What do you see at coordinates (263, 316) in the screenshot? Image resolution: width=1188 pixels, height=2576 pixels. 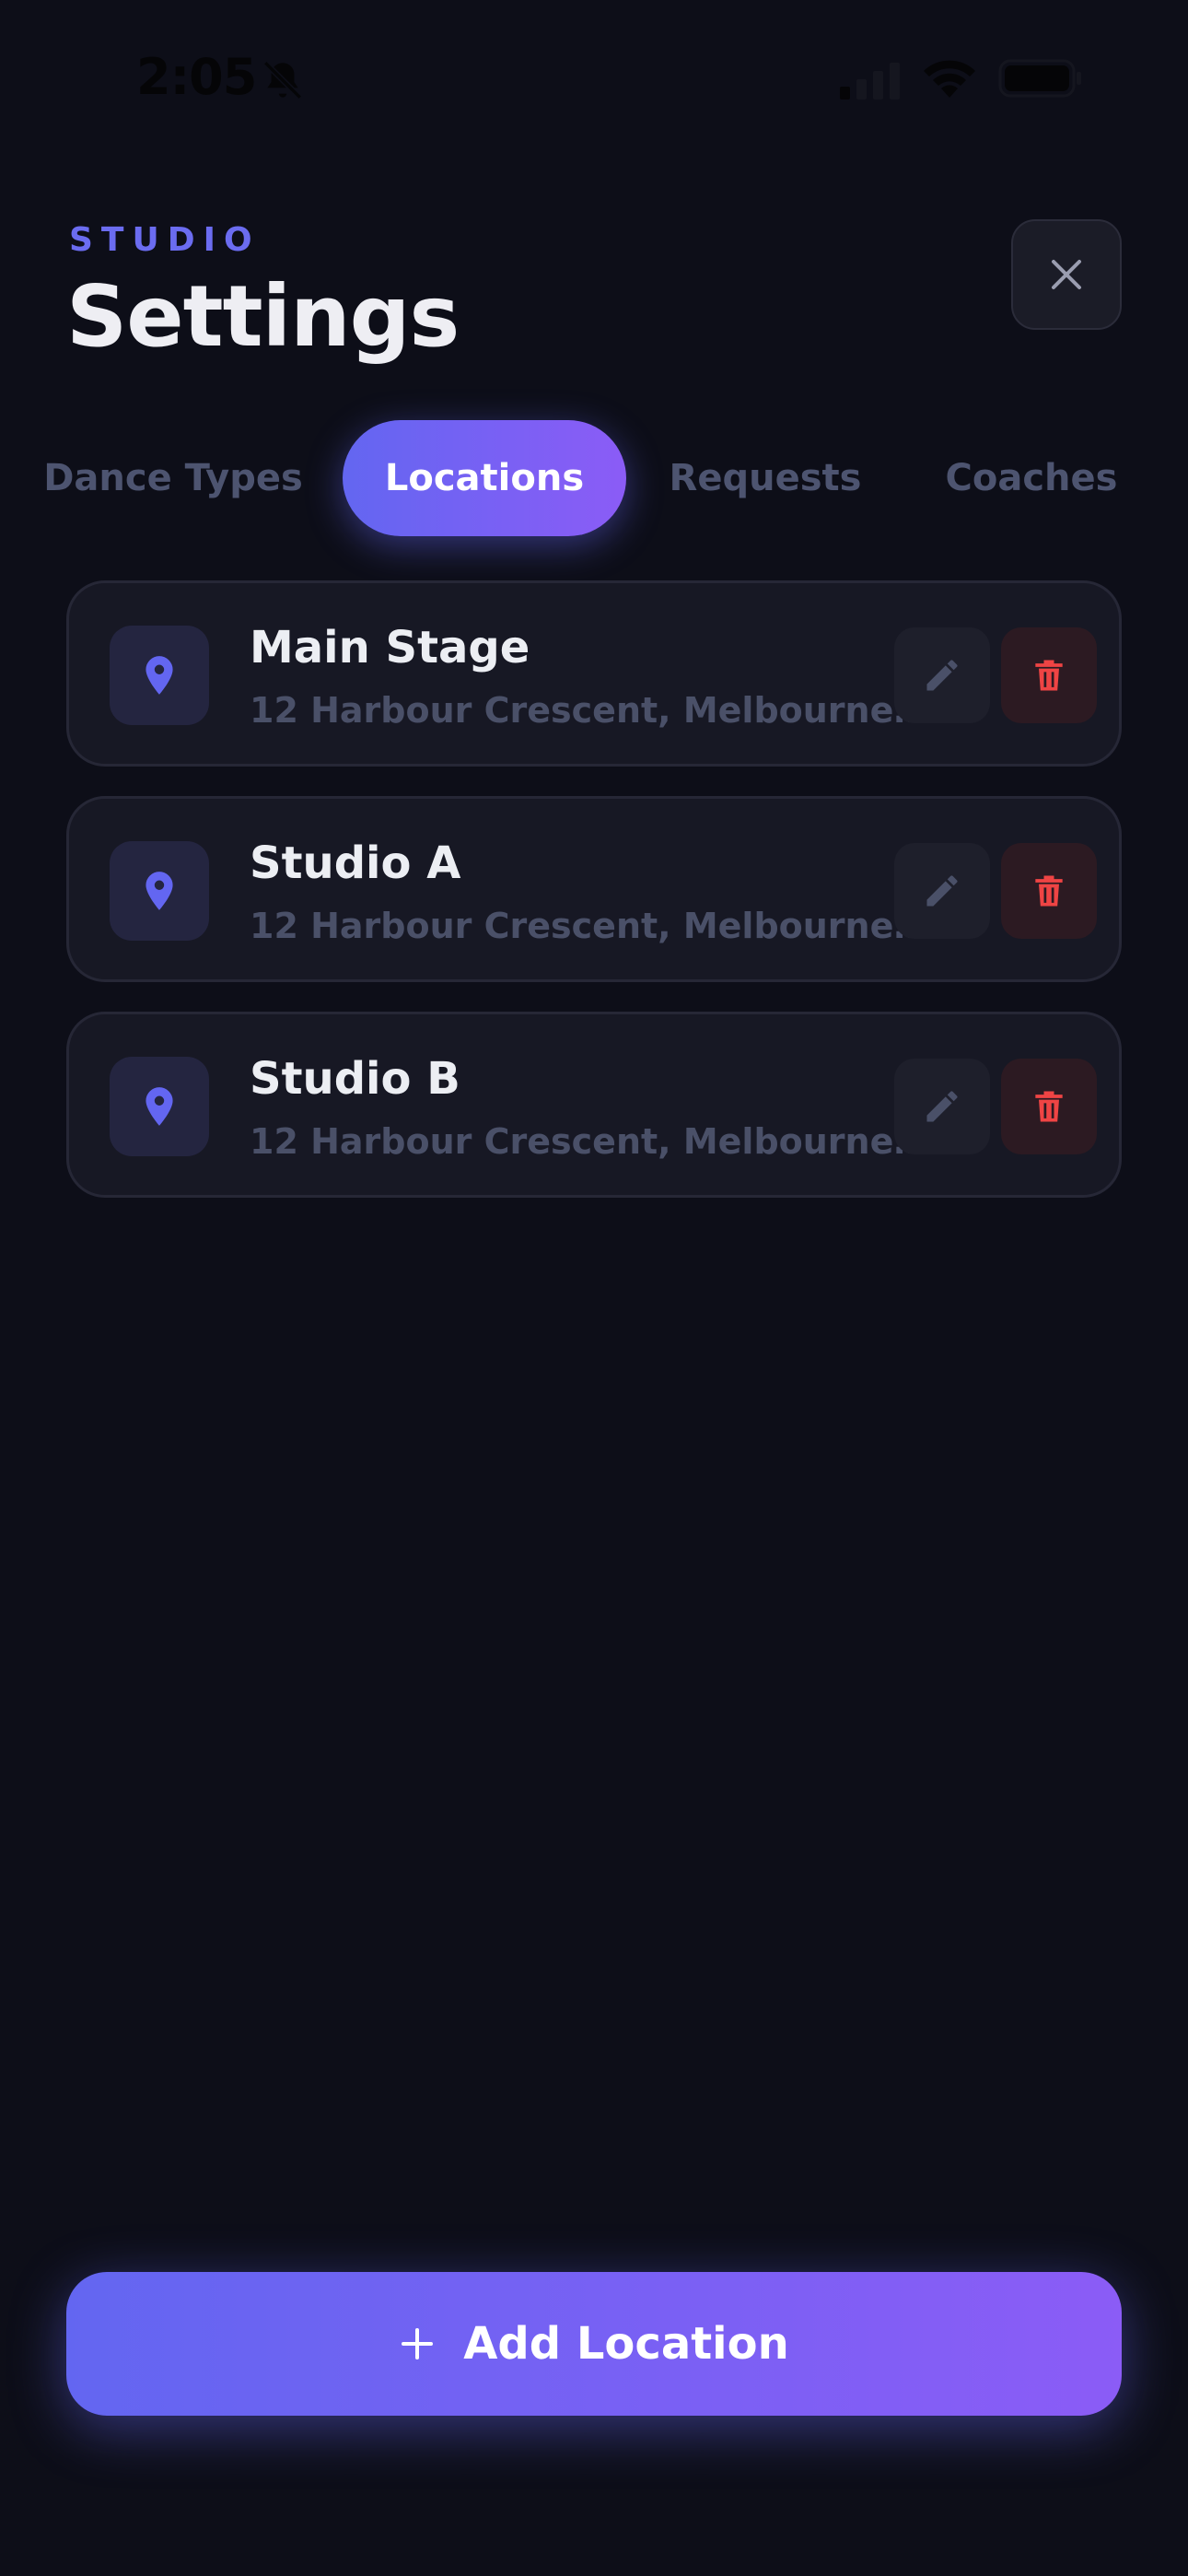 I see `page-title: Settings` at bounding box center [263, 316].